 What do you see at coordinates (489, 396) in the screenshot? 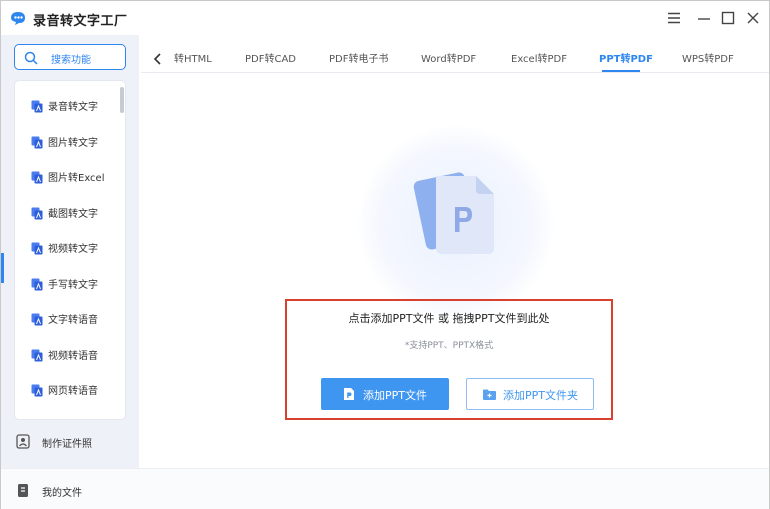
I see `folder-add-icon` at bounding box center [489, 396].